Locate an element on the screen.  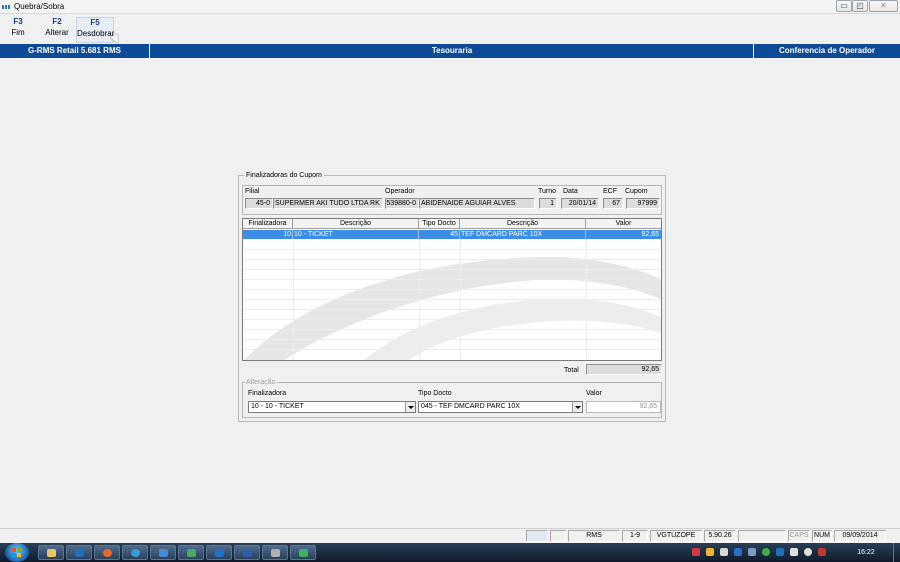
fim-label: Fim is located at coordinates (18, 32).